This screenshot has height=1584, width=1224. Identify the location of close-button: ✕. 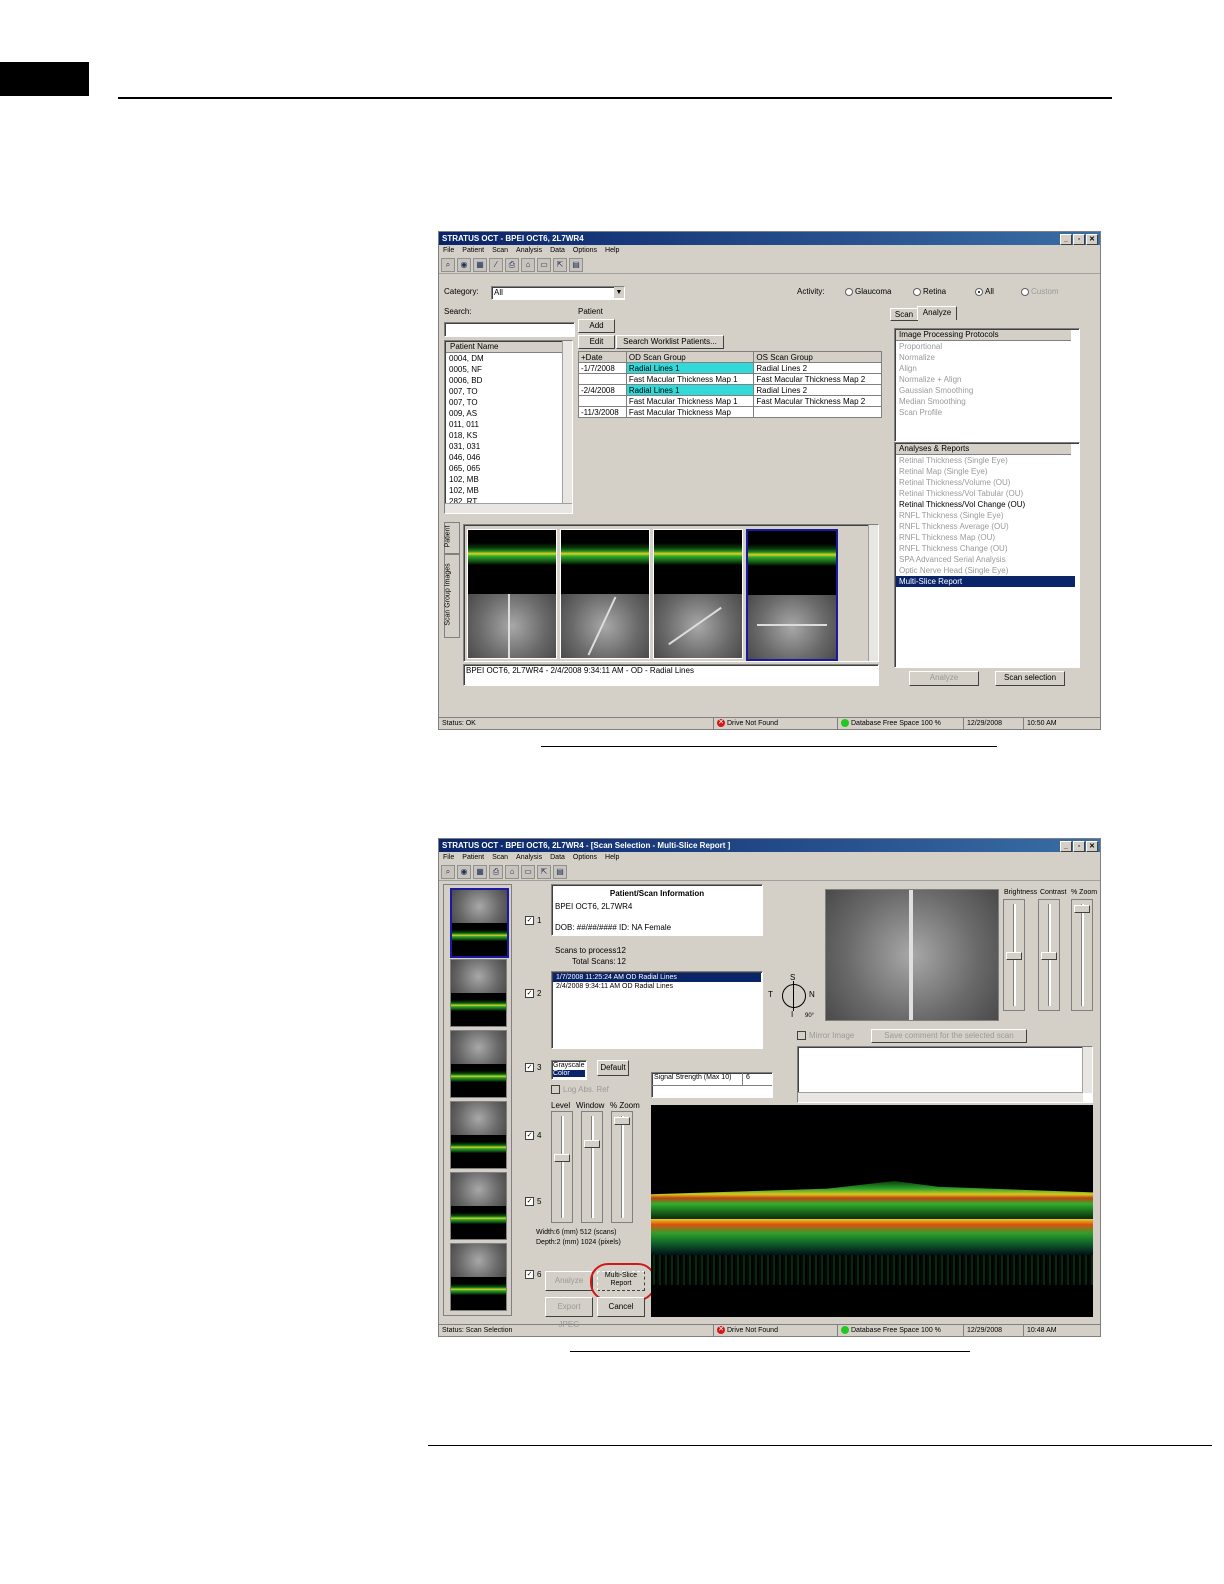
(1092, 239).